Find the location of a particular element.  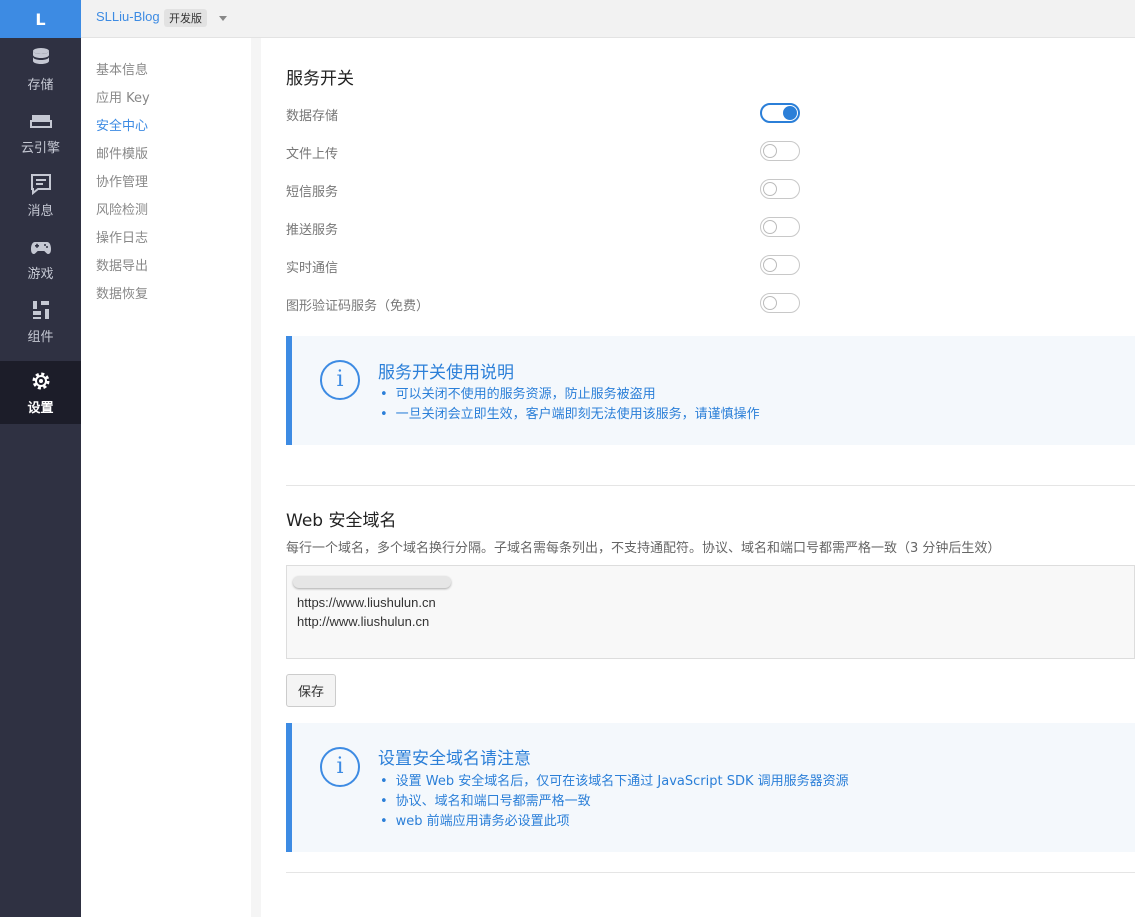

gear-icon is located at coordinates (40, 381).